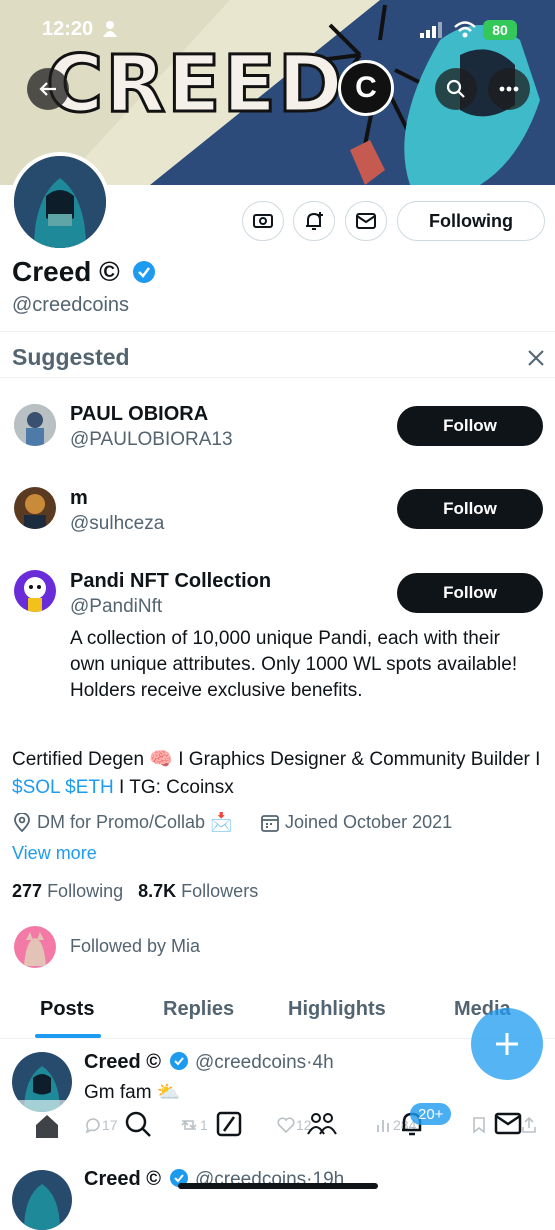  I want to click on suggested-avatar-pandi, so click(35, 591).